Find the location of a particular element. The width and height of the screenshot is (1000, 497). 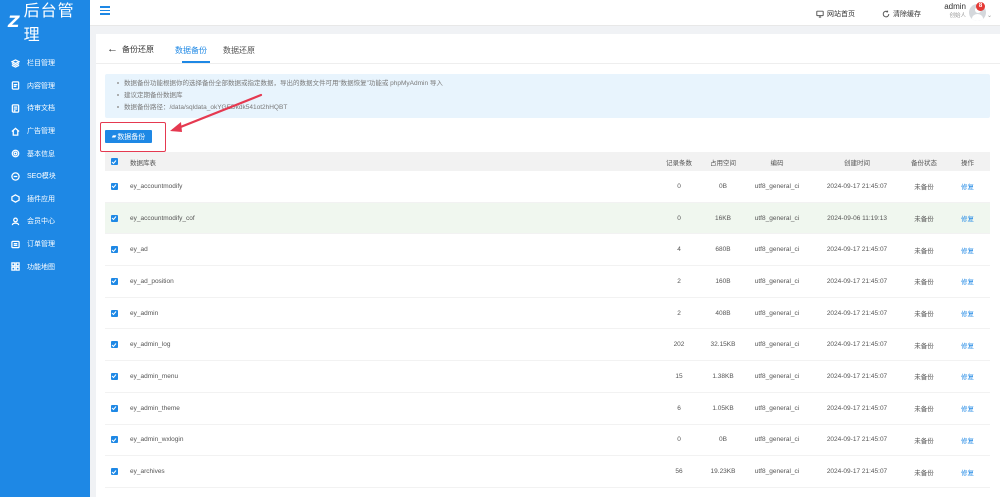

sidebar-item-basic-info: 基本信息 is located at coordinates (45, 153).